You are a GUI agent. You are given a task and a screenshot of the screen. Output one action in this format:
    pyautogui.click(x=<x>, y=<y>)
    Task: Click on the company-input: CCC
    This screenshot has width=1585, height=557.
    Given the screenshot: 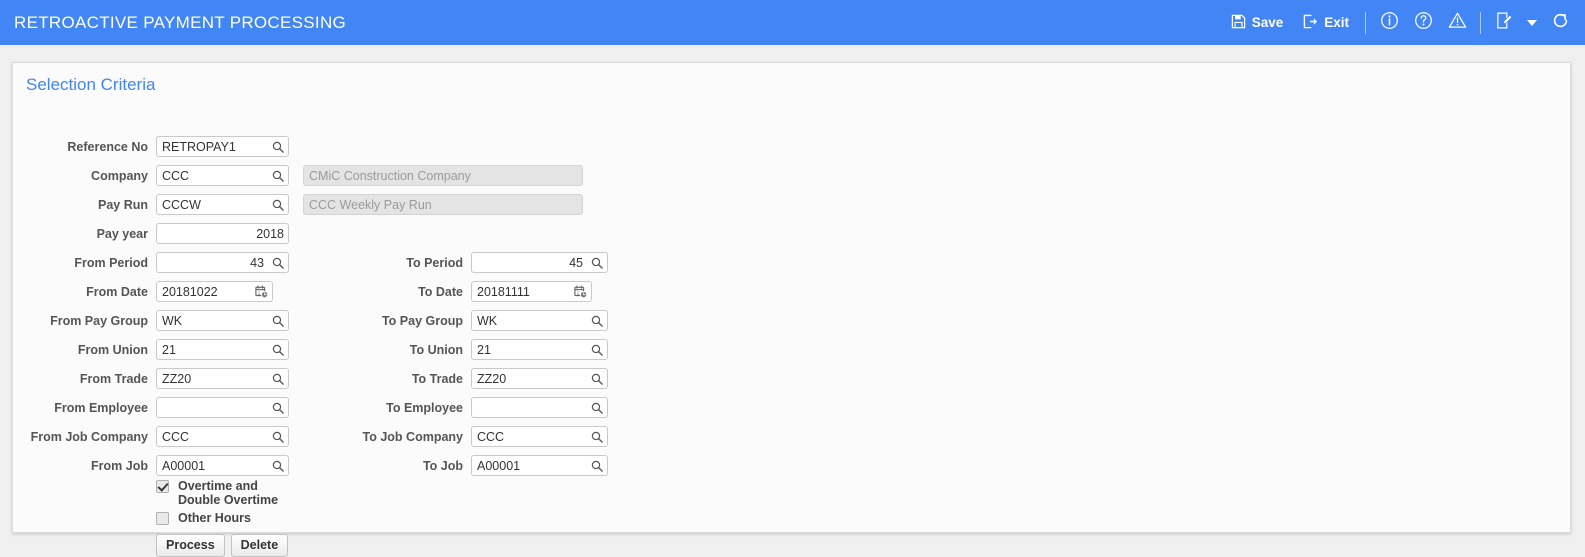 What is the action you would take?
    pyautogui.click(x=222, y=175)
    